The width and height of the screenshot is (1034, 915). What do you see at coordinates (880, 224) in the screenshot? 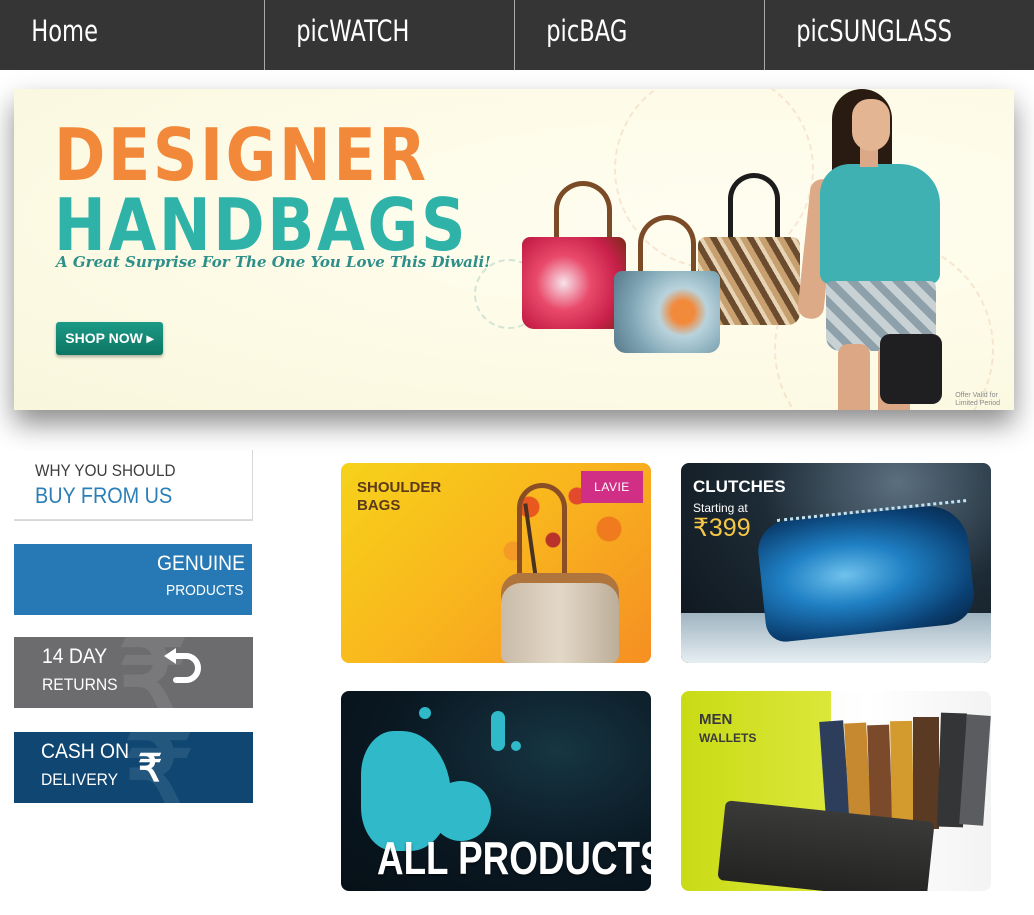
I see `model-top` at bounding box center [880, 224].